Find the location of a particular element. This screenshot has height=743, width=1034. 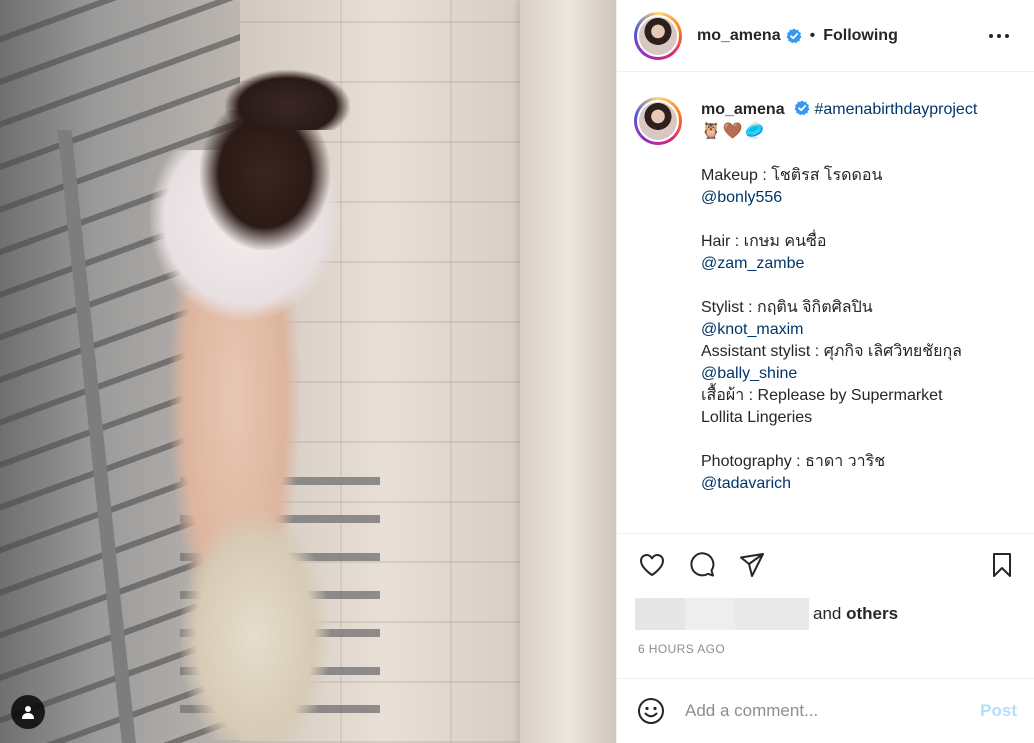

caption-makeup: Makeup : โชติรส โรดดอน is located at coordinates (792, 175).